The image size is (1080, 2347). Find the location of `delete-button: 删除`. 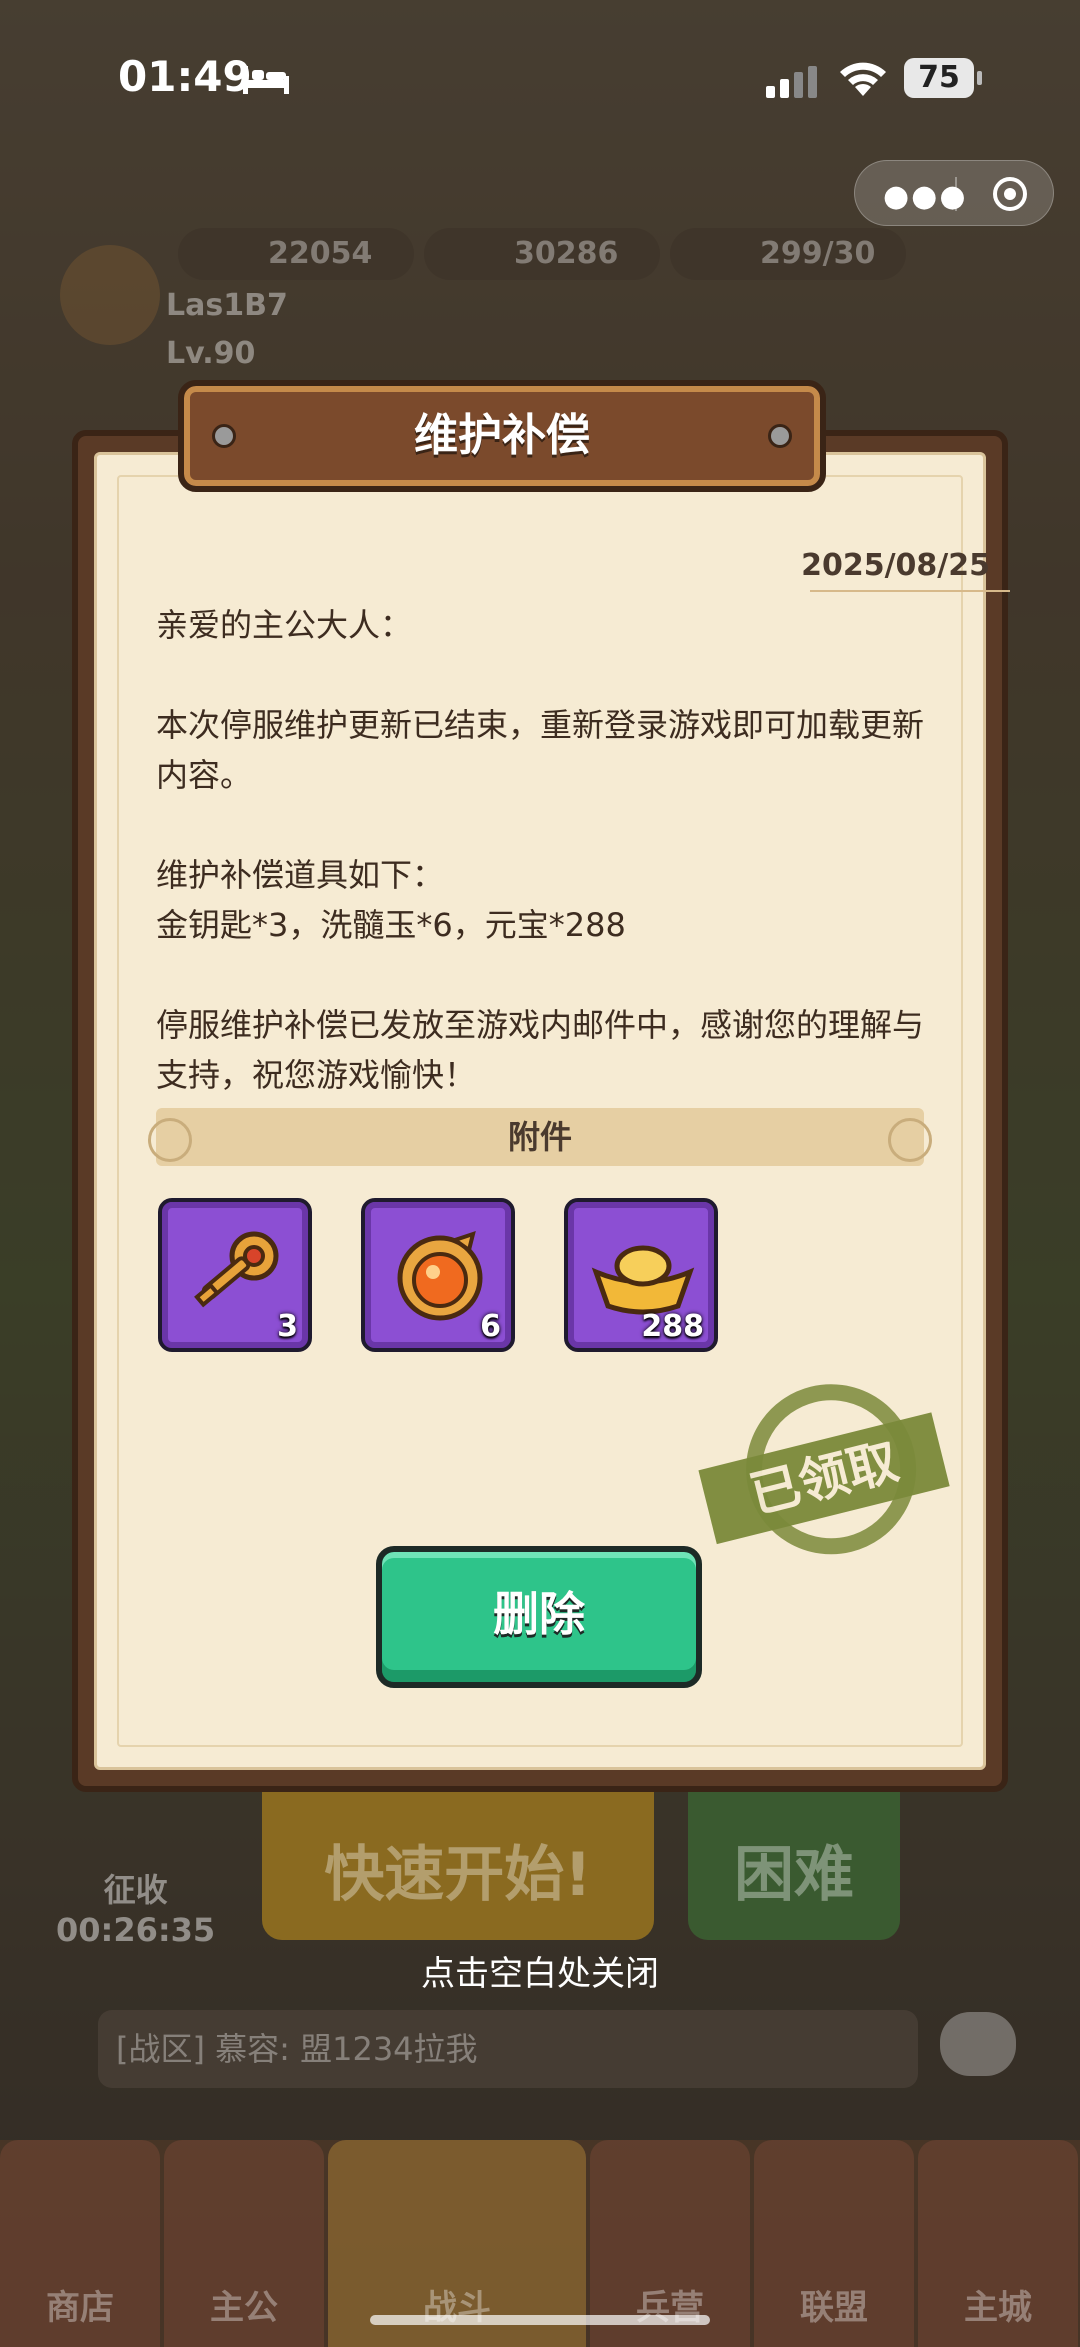

delete-button: 删除 is located at coordinates (539, 1617).